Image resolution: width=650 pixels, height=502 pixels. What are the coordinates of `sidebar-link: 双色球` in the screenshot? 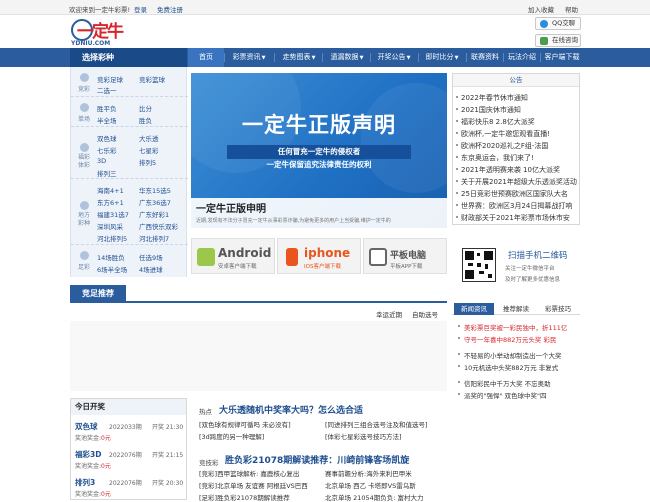 It's located at (107, 138).